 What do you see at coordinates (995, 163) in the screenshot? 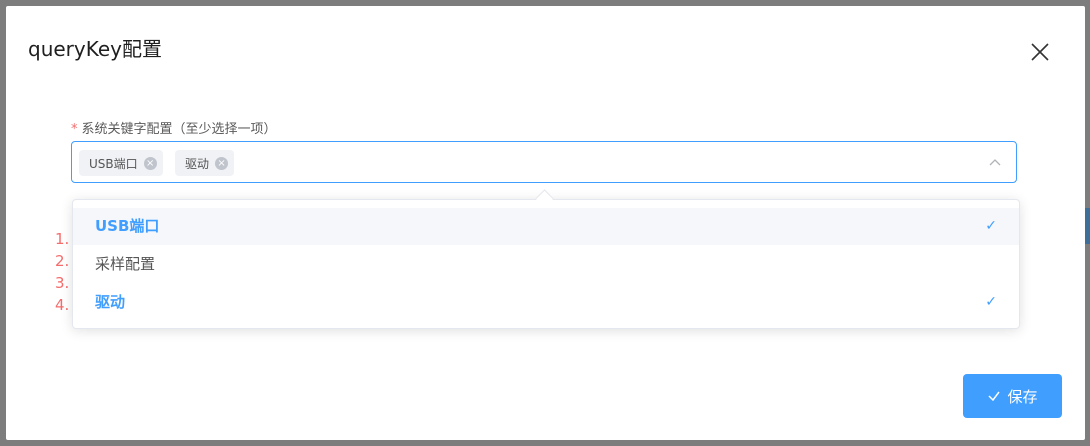
I see `chevron-up-icon` at bounding box center [995, 163].